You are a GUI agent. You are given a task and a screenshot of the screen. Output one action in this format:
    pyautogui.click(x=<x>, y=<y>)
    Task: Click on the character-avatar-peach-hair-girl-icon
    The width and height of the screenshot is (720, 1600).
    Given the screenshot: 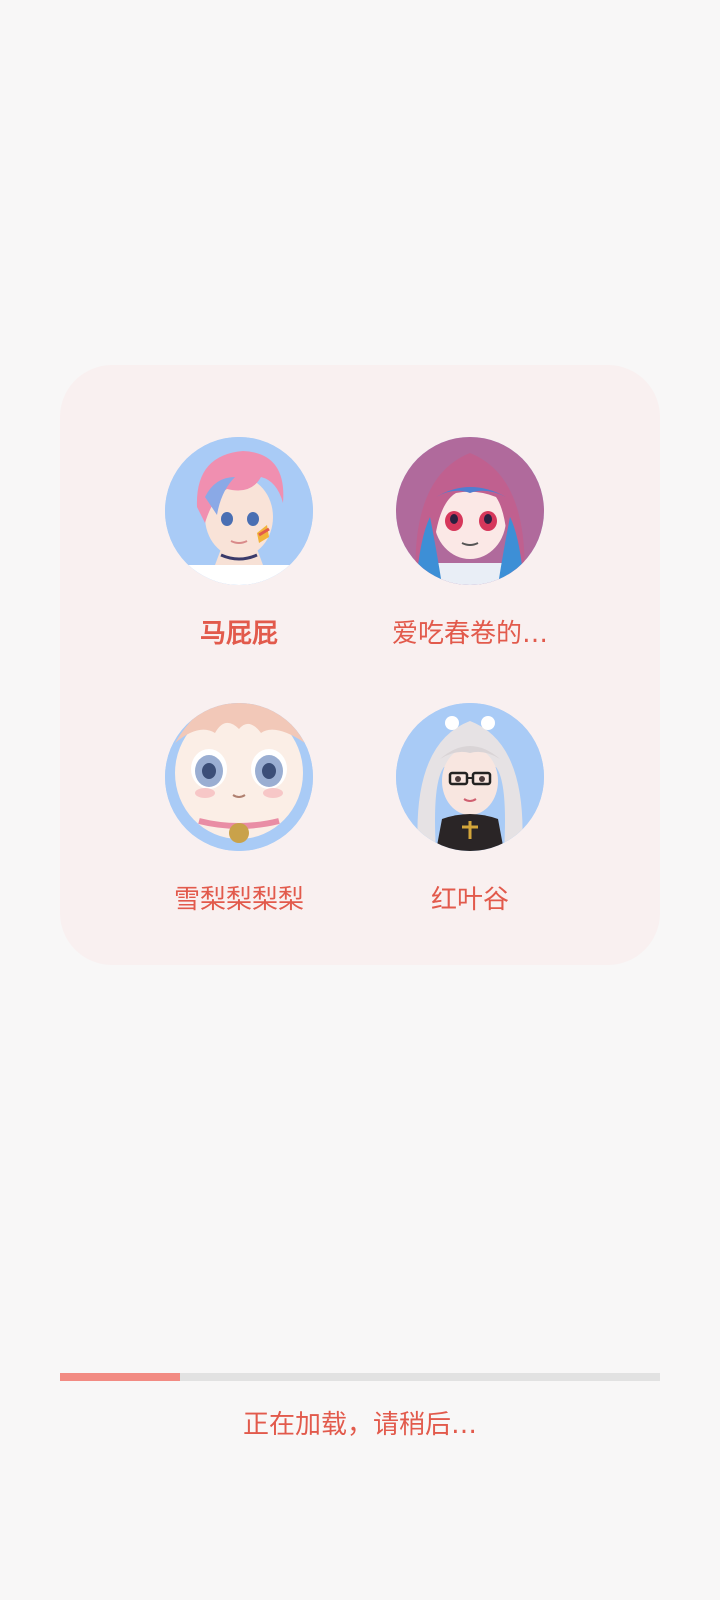 What is the action you would take?
    pyautogui.click(x=239, y=777)
    